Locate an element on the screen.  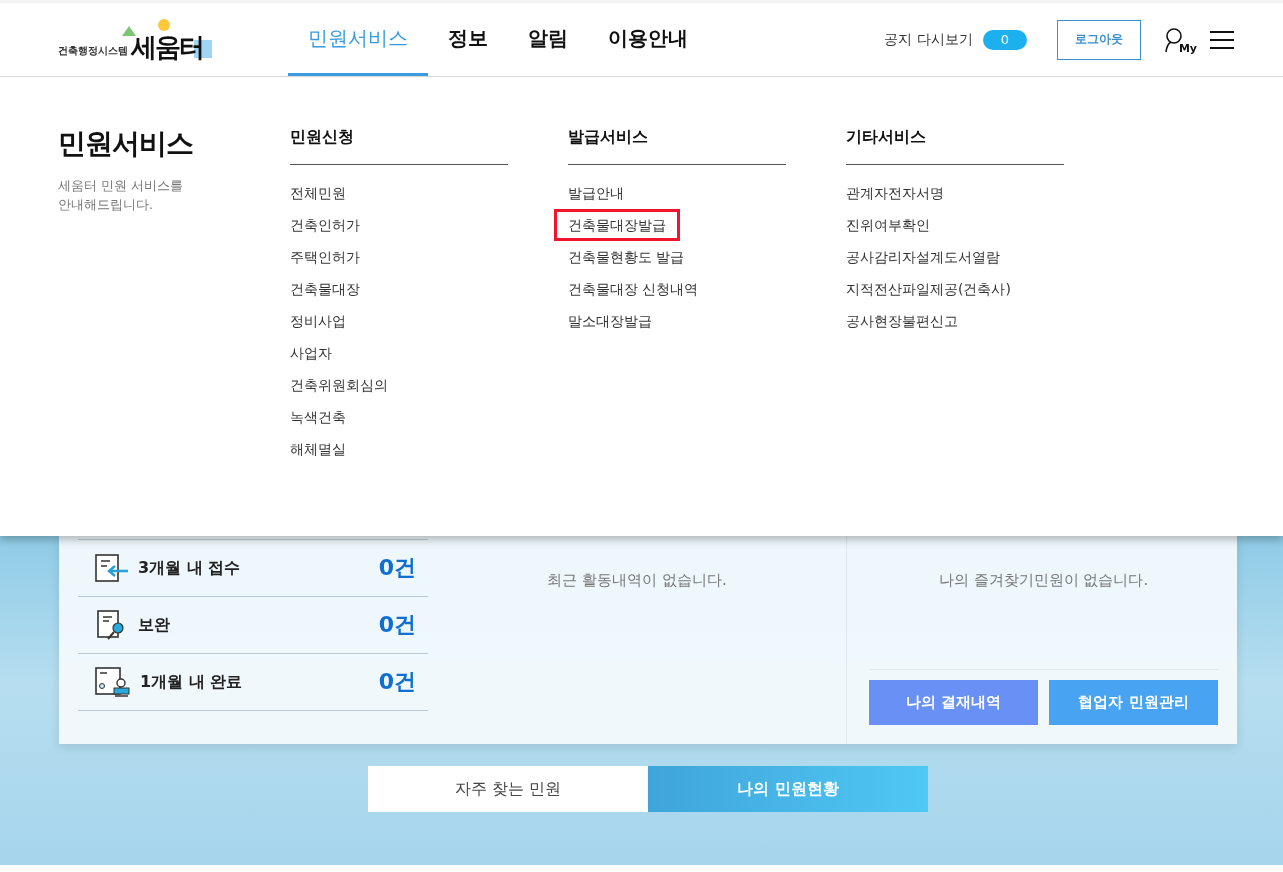
menu-link: 전체민원 is located at coordinates (318, 193).